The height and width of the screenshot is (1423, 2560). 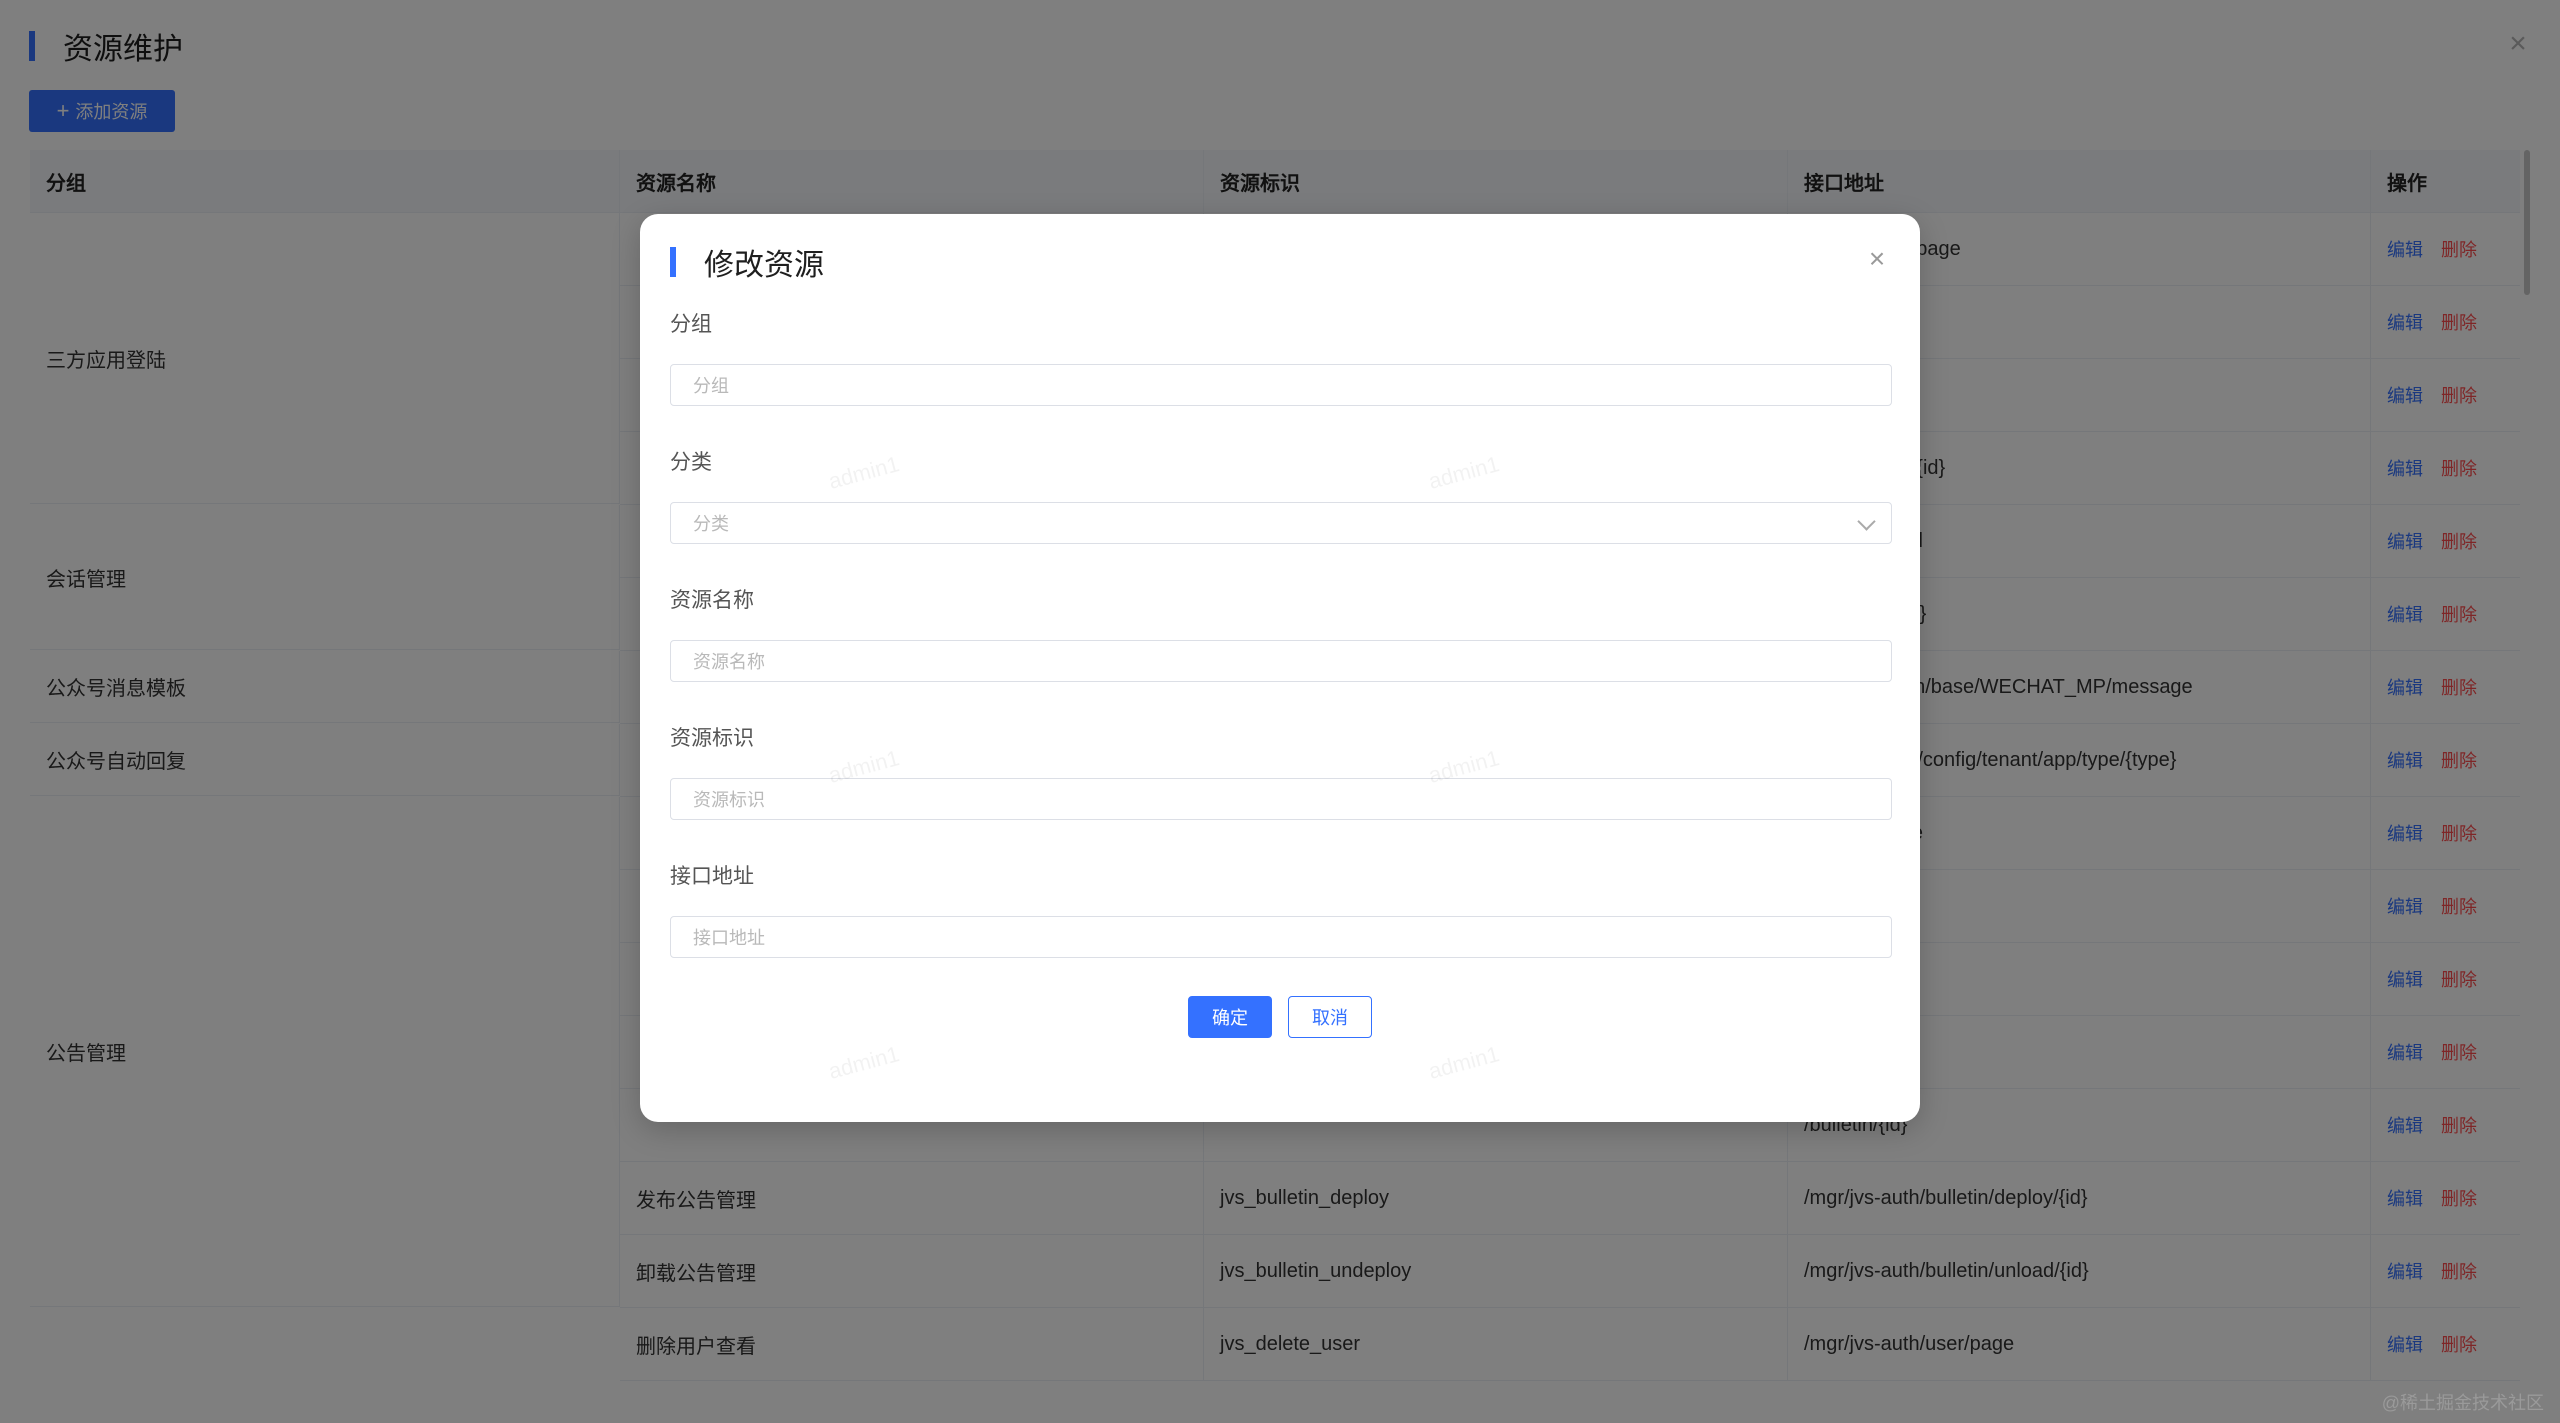 I want to click on resource-name-input: 资源名称, so click(x=1281, y=661).